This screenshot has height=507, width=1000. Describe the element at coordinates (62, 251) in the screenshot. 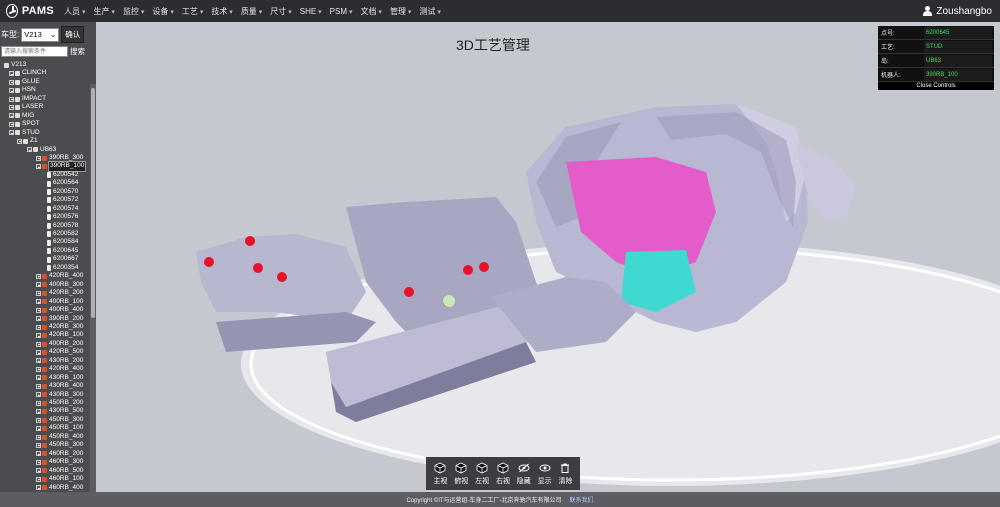

I see `tree-node: 6200645` at that location.